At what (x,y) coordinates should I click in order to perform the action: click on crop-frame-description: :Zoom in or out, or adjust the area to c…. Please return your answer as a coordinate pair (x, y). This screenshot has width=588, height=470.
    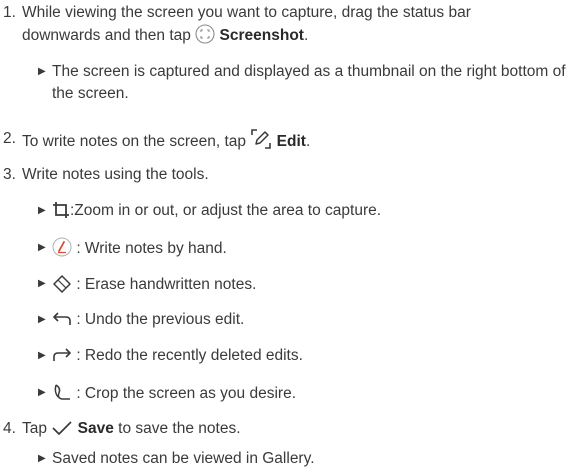
    Looking at the image, I should click on (226, 210).